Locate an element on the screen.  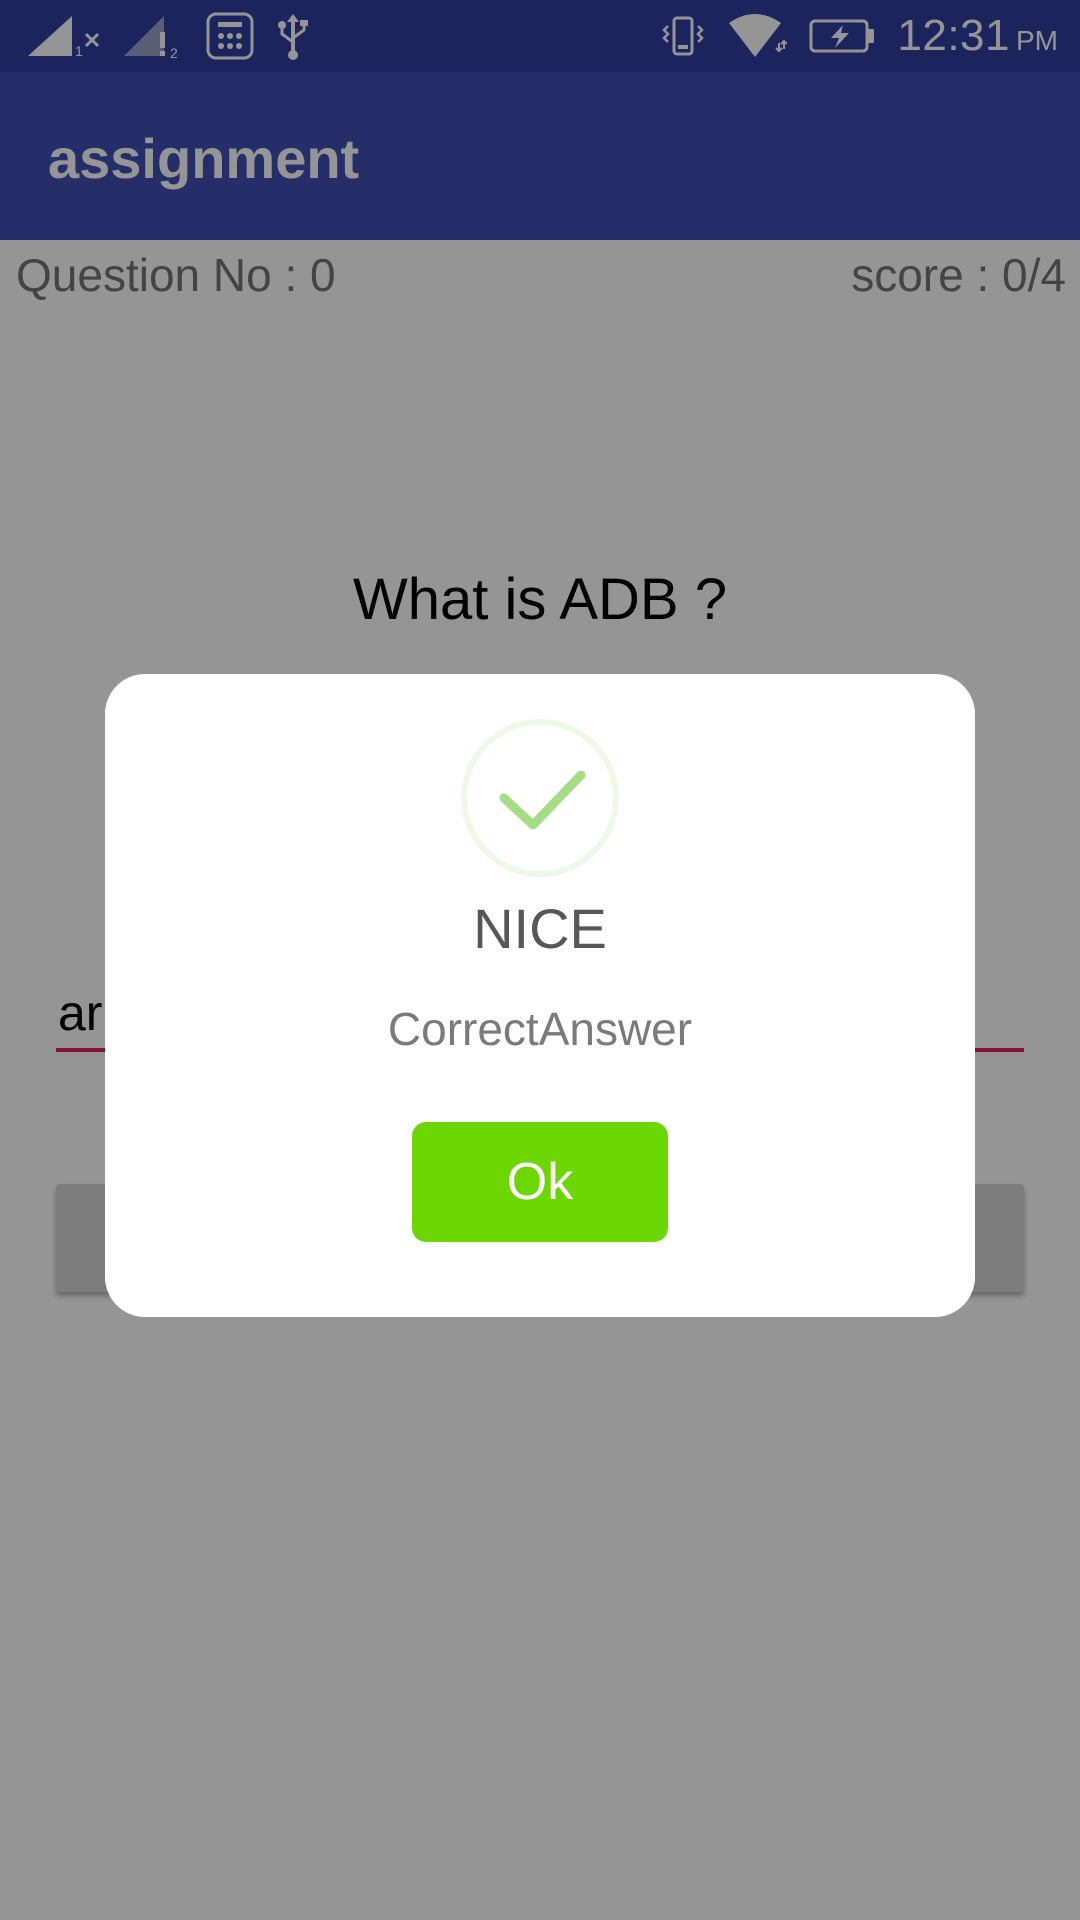
dialog-message: CorrectAnswer is located at coordinates (540, 1029).